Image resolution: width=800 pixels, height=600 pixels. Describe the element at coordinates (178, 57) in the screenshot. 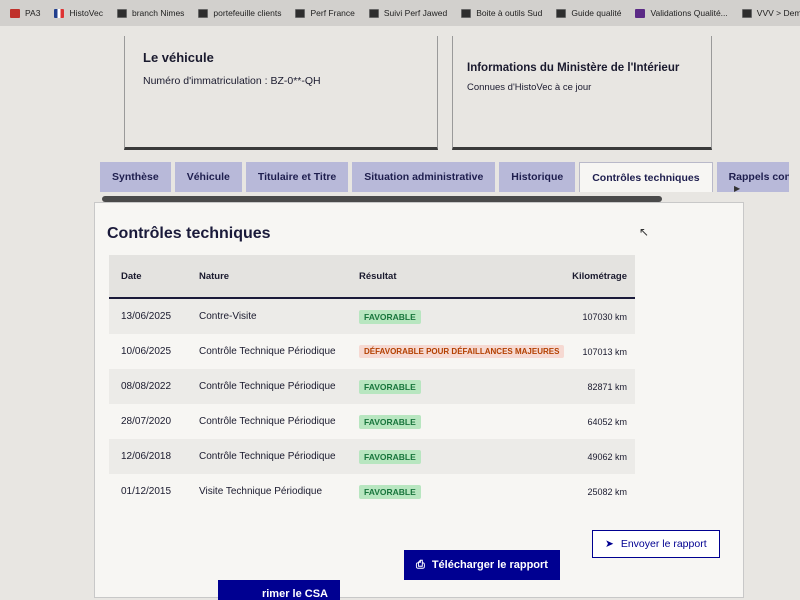

I see `vehicle-title: Le véhicule` at that location.